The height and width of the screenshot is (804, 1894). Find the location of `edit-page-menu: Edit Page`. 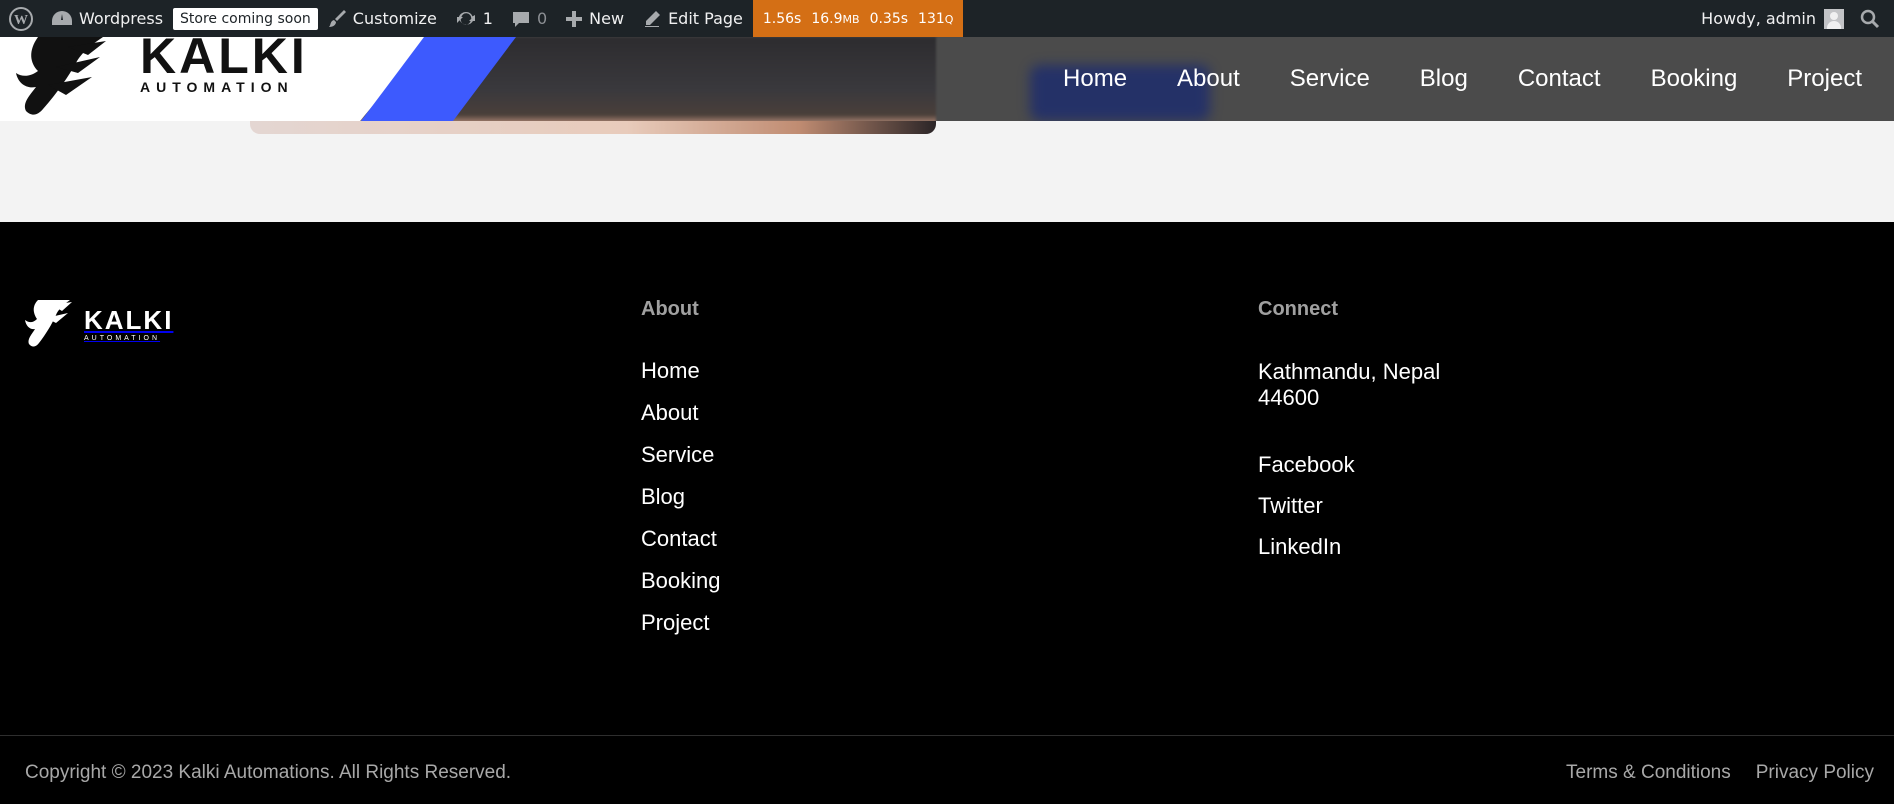

edit-page-menu: Edit Page is located at coordinates (692, 18).